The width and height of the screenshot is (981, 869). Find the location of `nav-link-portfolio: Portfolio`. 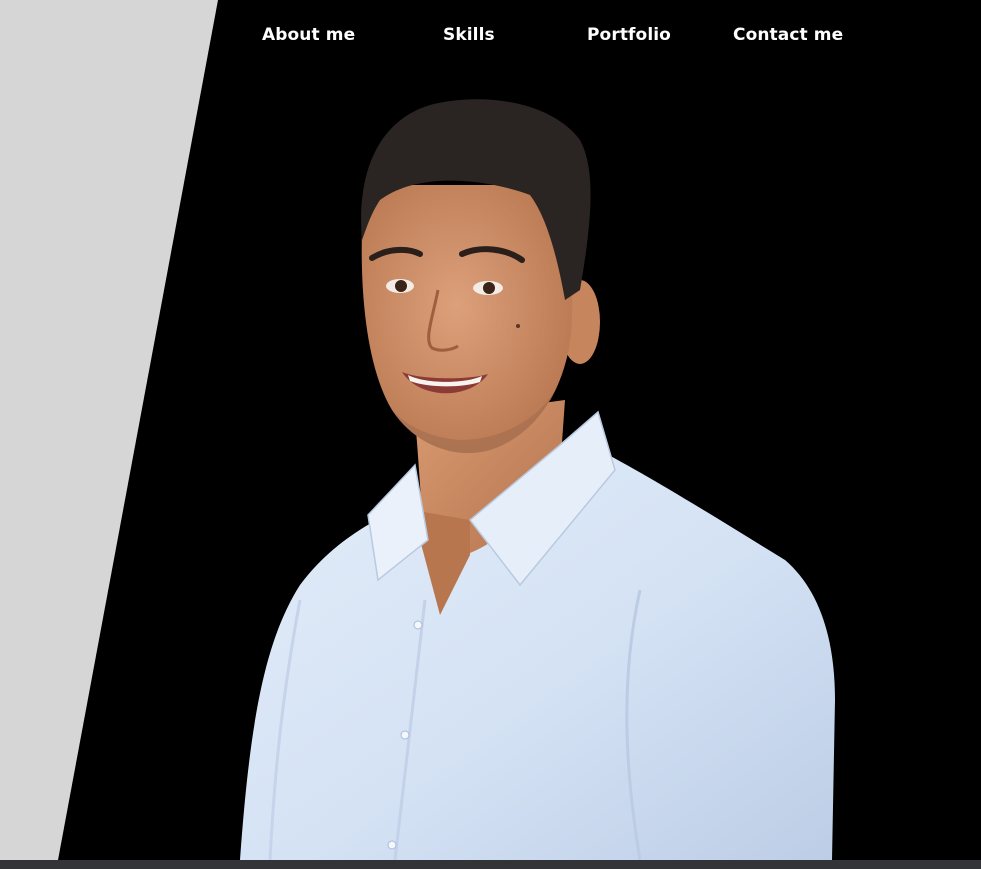

nav-link-portfolio: Portfolio is located at coordinates (629, 35).